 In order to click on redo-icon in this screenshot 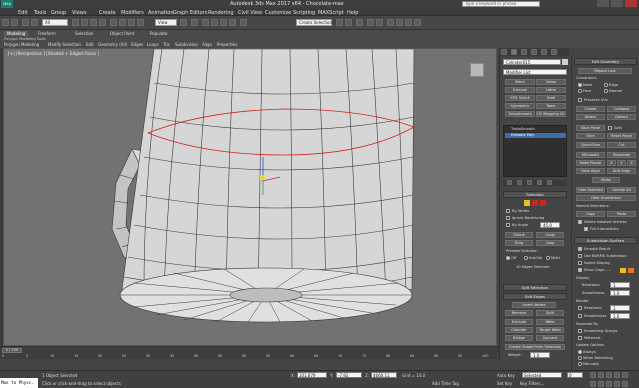, I will do `click(14, 22)`.